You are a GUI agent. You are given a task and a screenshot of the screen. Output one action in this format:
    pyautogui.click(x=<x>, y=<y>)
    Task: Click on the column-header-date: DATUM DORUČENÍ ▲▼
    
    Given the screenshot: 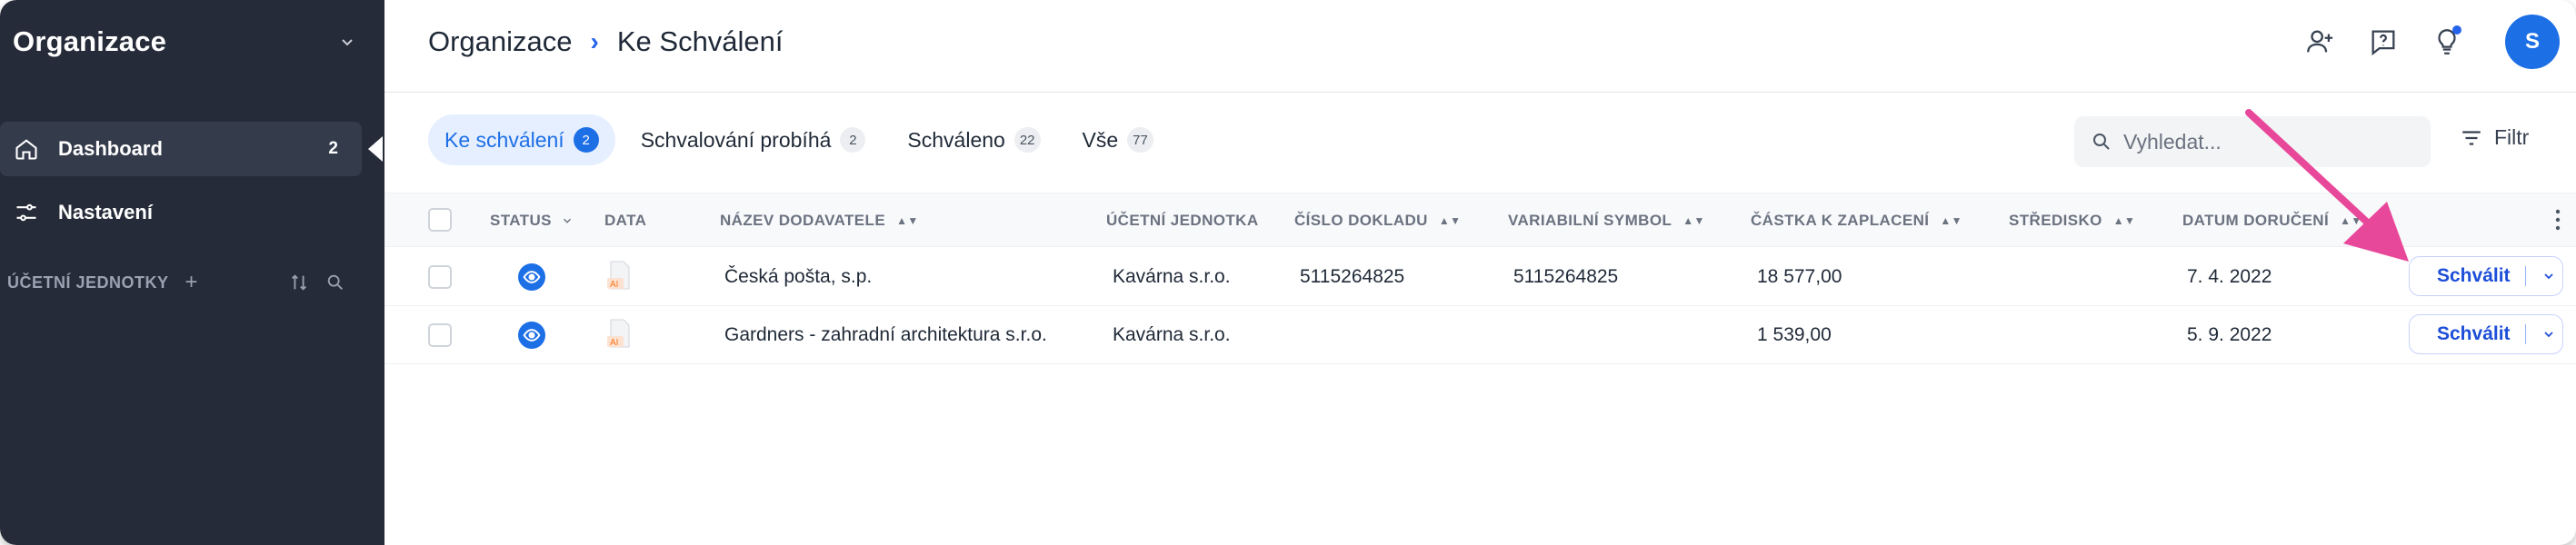 What is the action you would take?
    pyautogui.click(x=2272, y=221)
    